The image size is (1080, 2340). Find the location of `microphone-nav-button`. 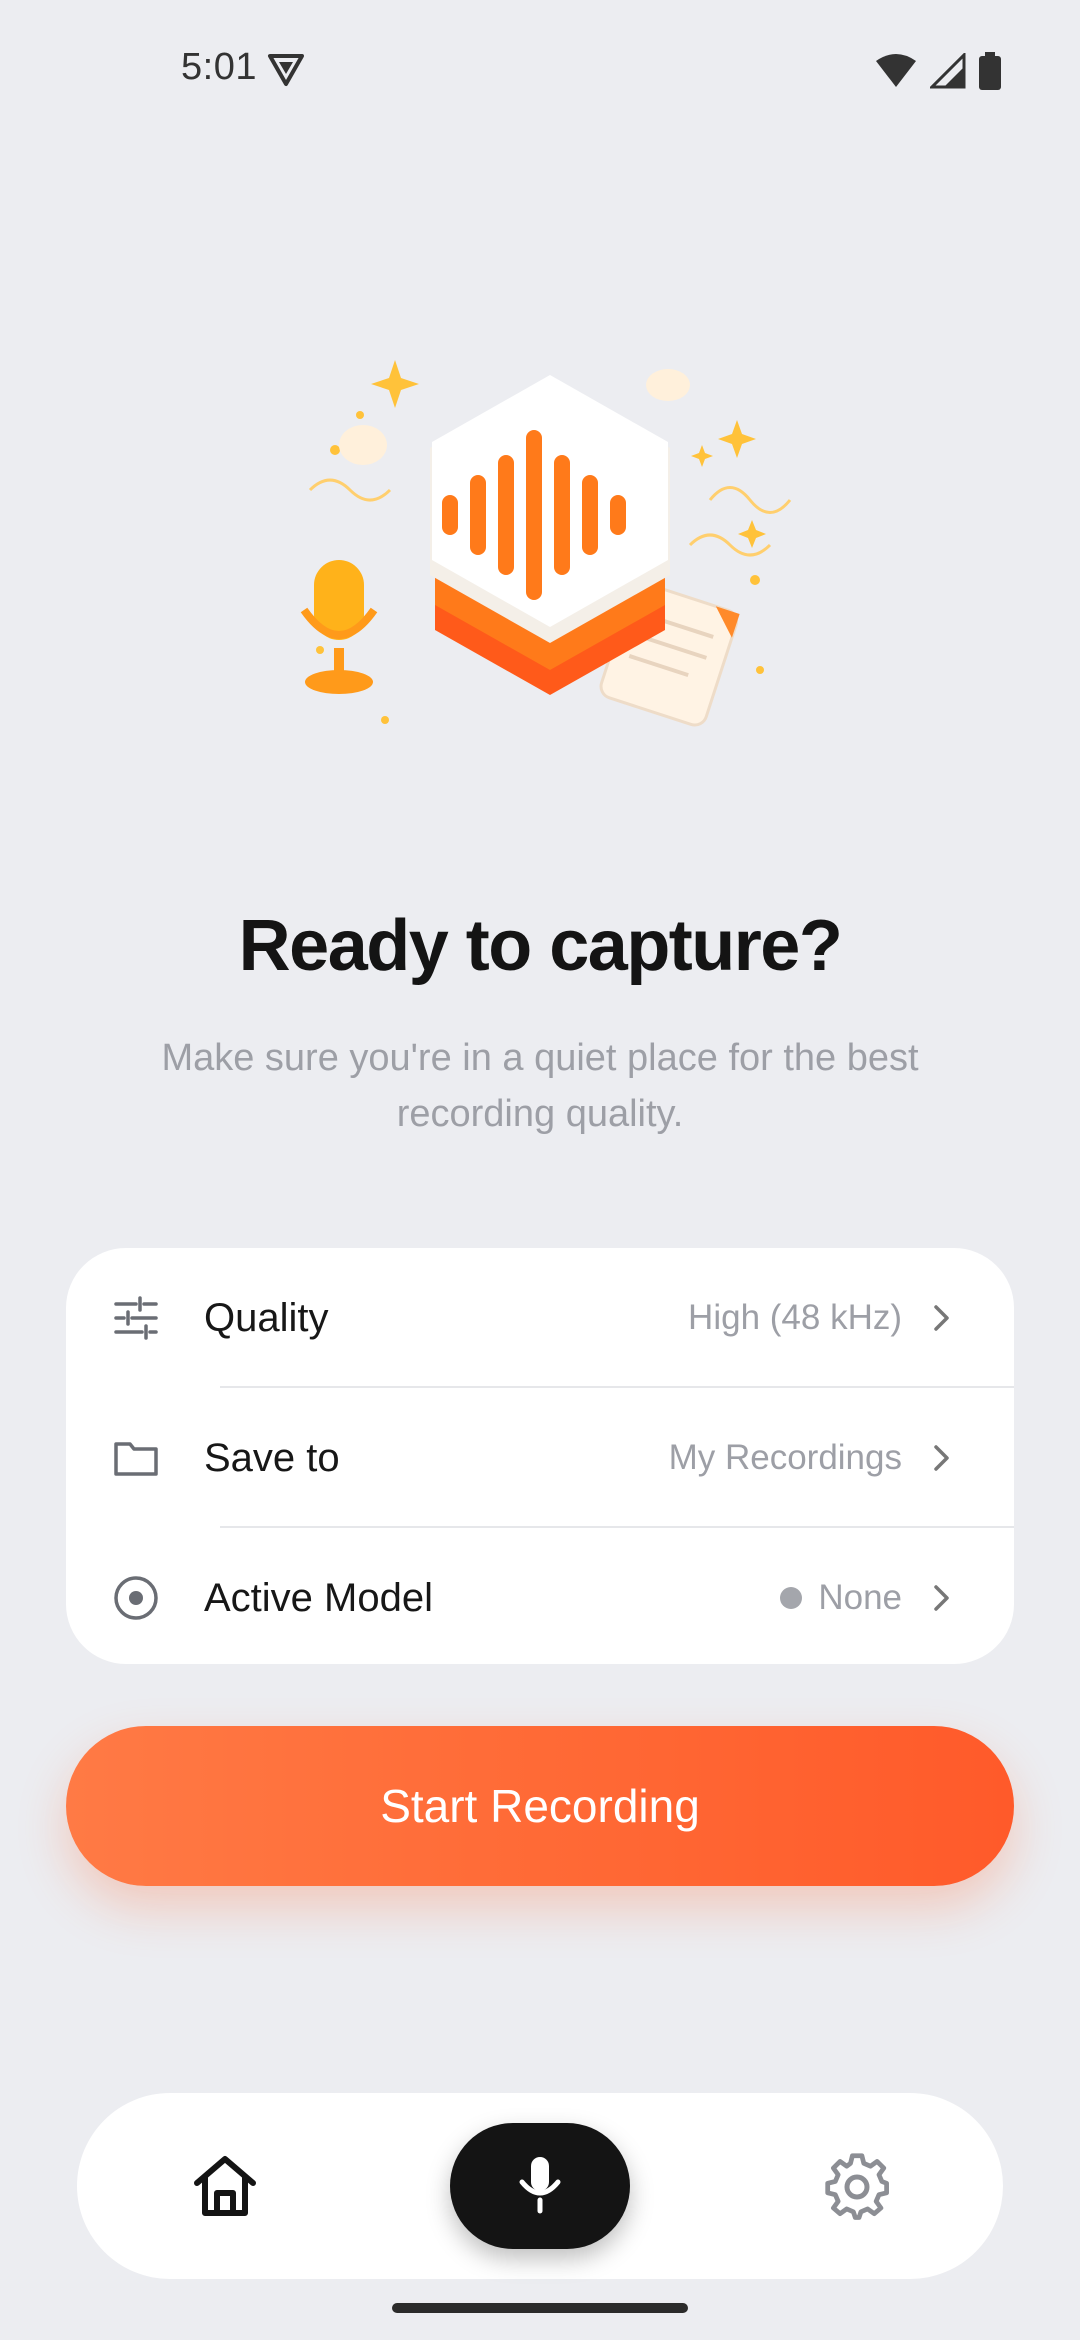

microphone-nav-button is located at coordinates (540, 2186).